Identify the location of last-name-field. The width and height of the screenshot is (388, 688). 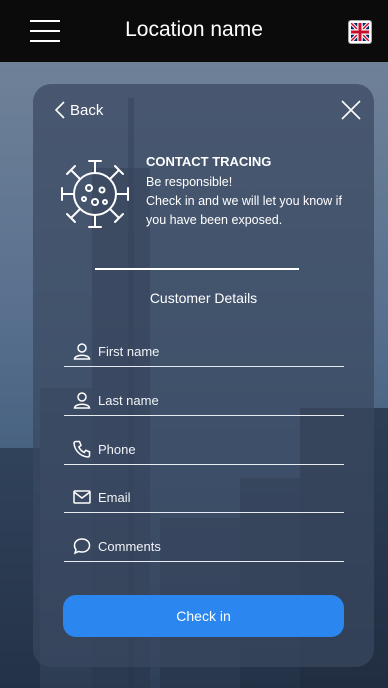
(204, 400).